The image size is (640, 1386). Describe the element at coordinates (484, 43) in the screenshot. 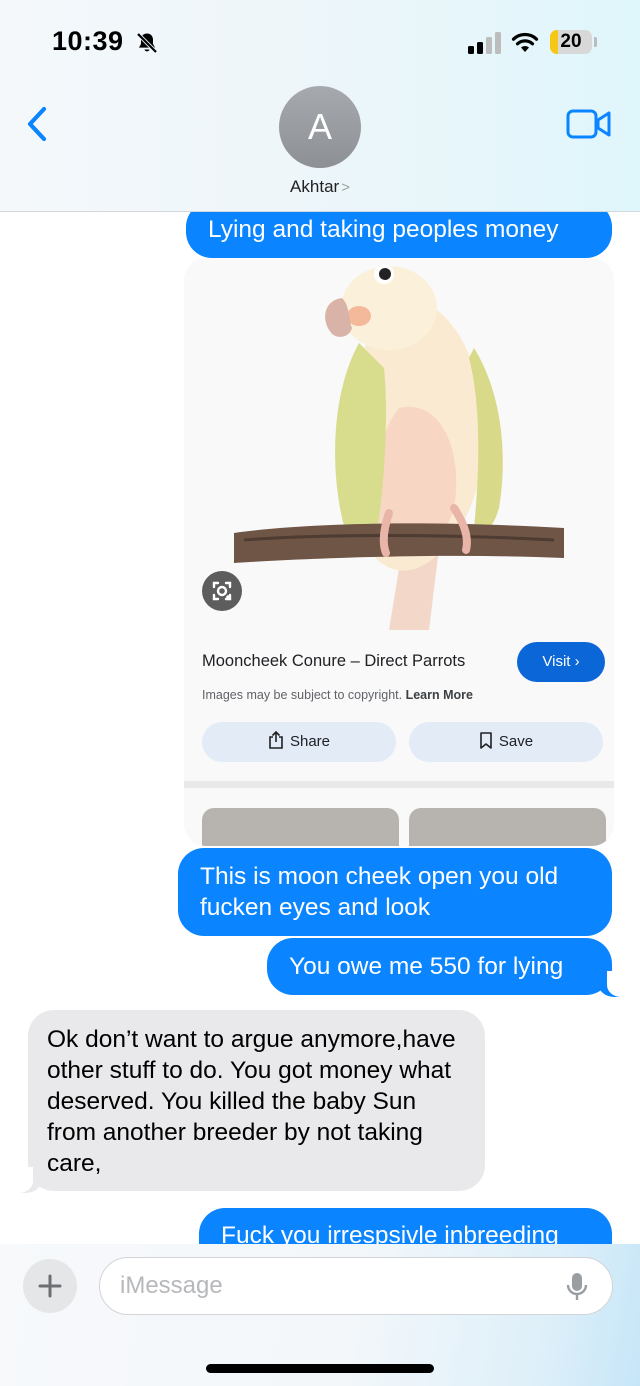

I see `signal-icon` at that location.